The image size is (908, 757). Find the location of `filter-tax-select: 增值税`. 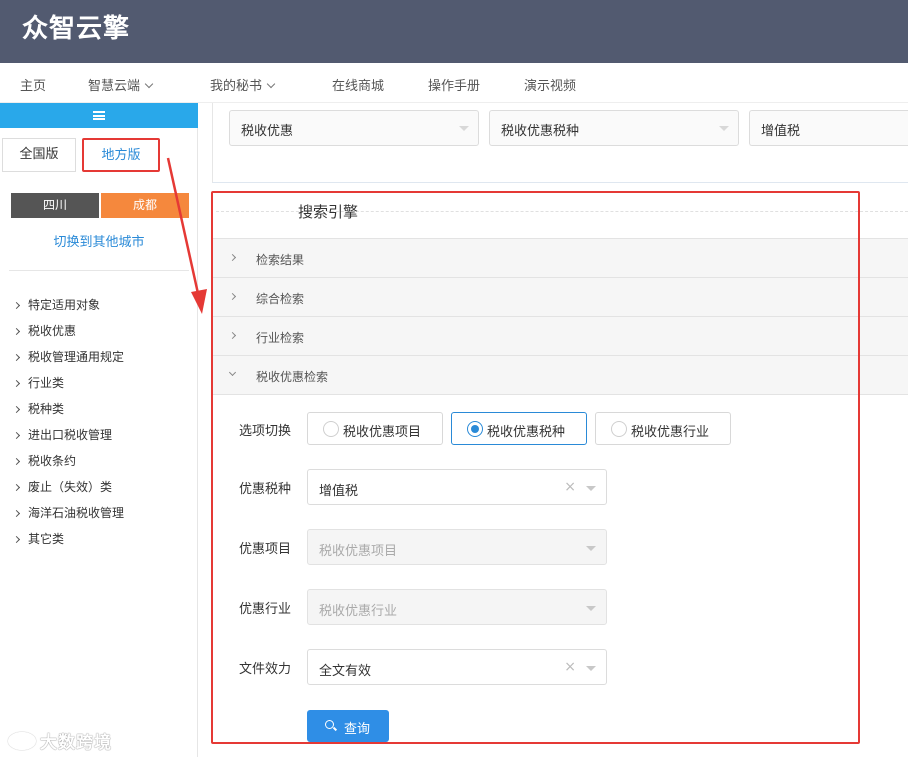

filter-tax-select: 增值税 is located at coordinates (828, 128).